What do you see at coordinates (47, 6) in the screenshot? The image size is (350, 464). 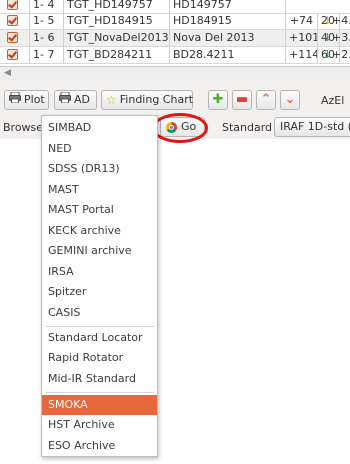 I see `row-number: 1- 4` at bounding box center [47, 6].